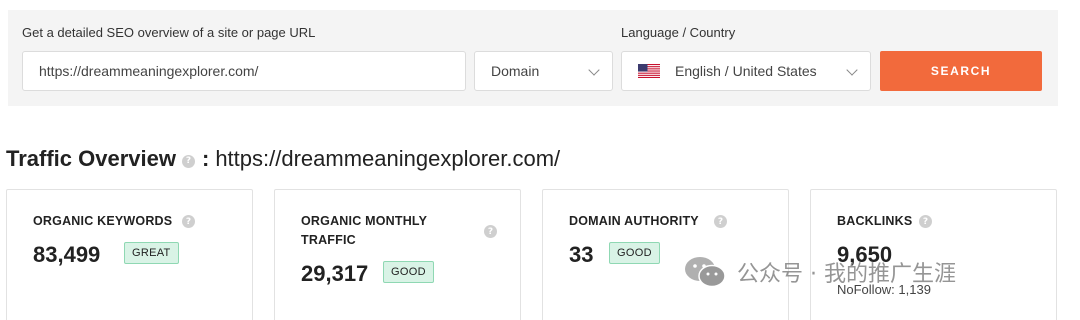  Describe the element at coordinates (91, 158) in the screenshot. I see `page-title: Traffic Overview` at that location.